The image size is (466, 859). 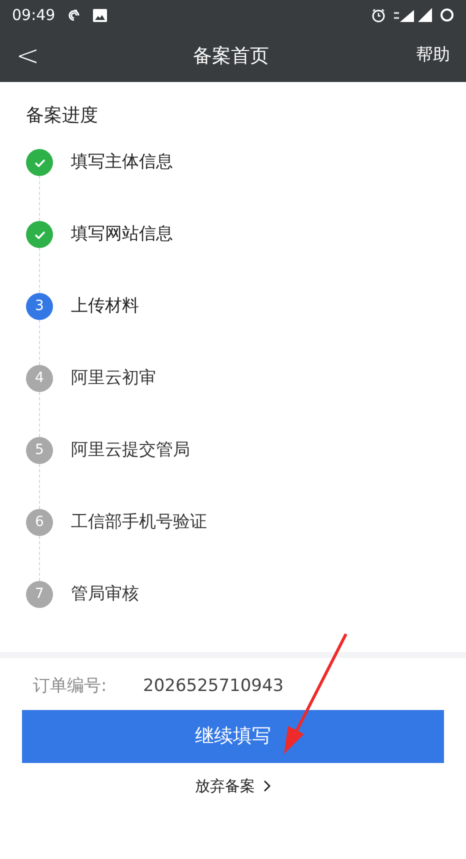 I want to click on step-label: 上传材料, so click(x=105, y=306).